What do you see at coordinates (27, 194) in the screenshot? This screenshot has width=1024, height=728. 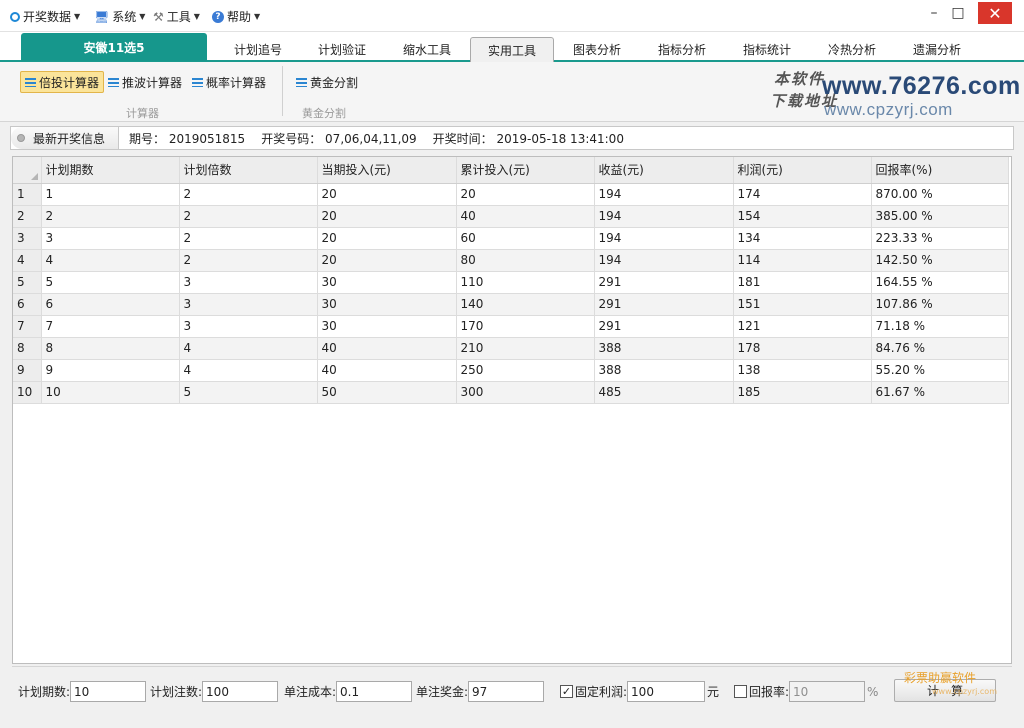 I see `row-number: 1` at bounding box center [27, 194].